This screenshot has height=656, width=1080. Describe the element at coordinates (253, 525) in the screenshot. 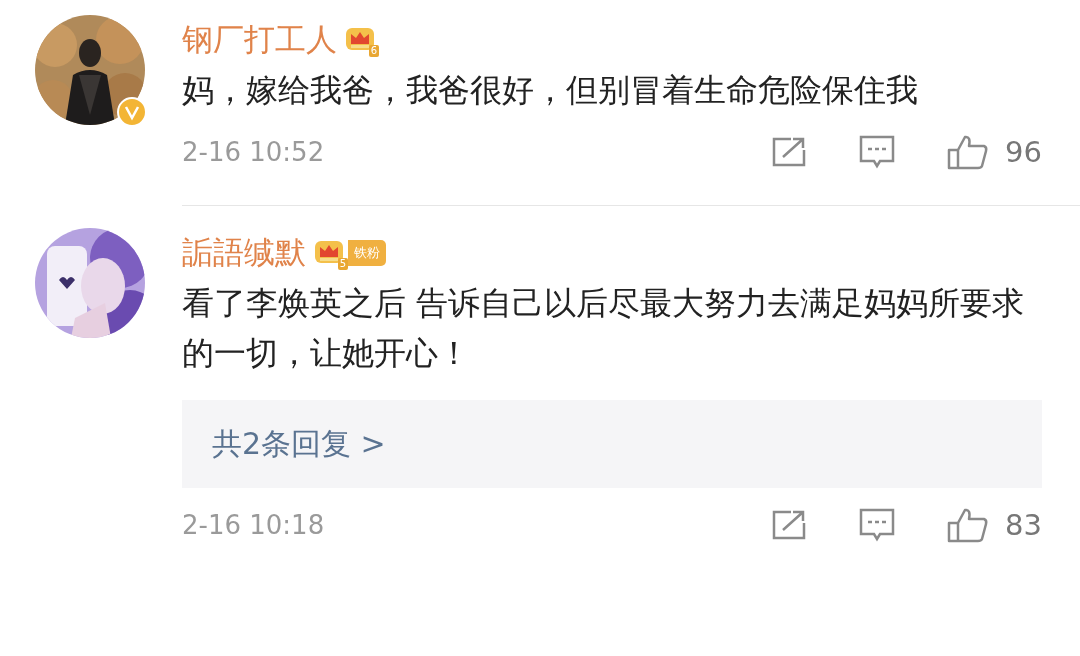

I see `comment-time: 2-16 10:18` at that location.